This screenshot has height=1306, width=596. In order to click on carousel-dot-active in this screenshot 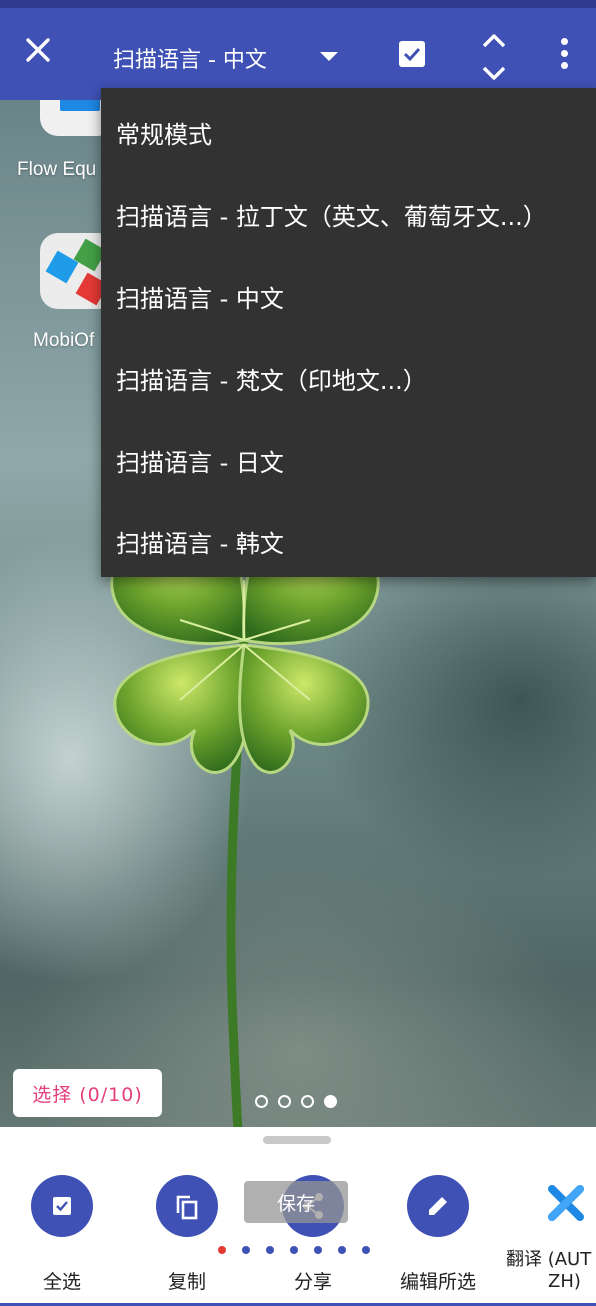, I will do `click(222, 1250)`.